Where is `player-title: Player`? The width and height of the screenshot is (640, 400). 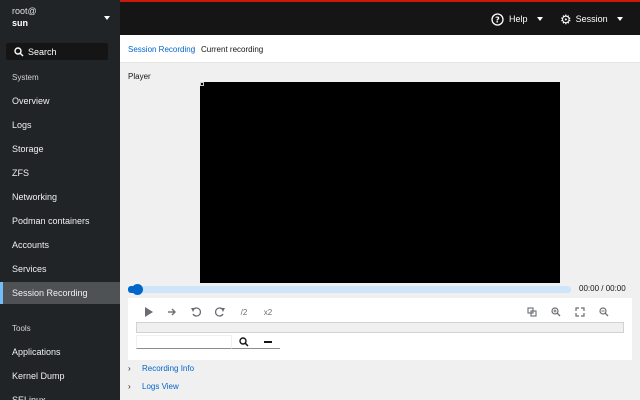
player-title: Player is located at coordinates (139, 76).